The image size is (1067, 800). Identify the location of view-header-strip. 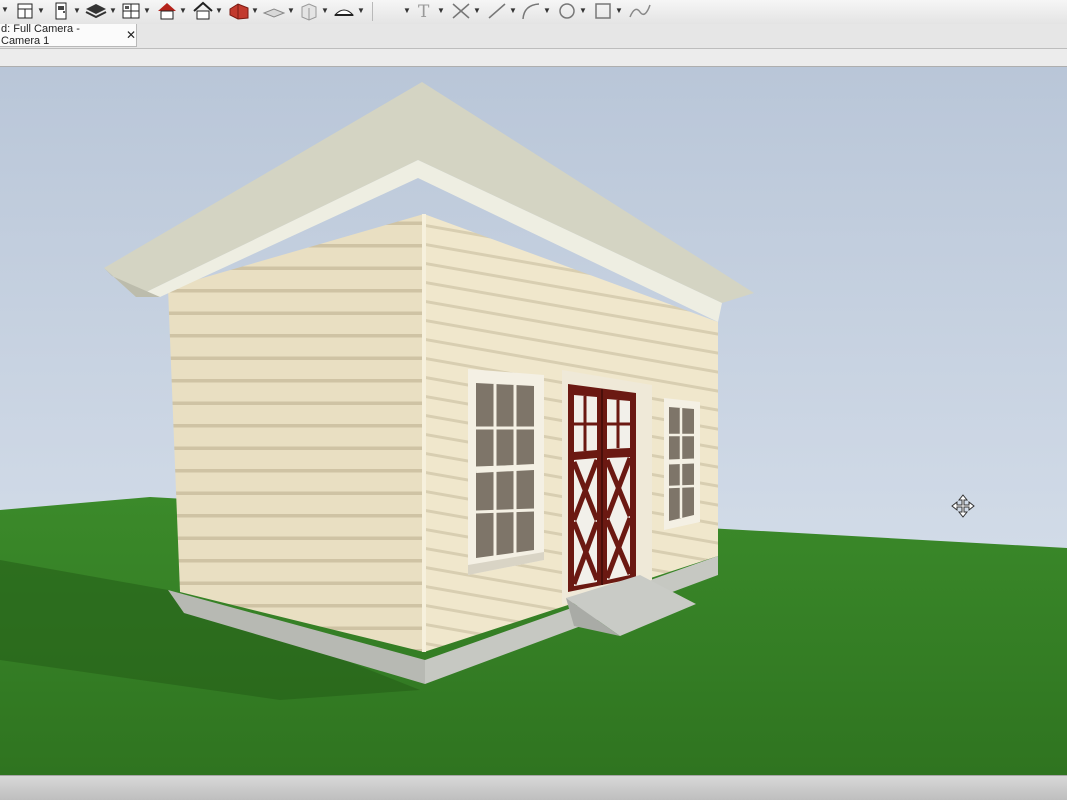
(533, 58).